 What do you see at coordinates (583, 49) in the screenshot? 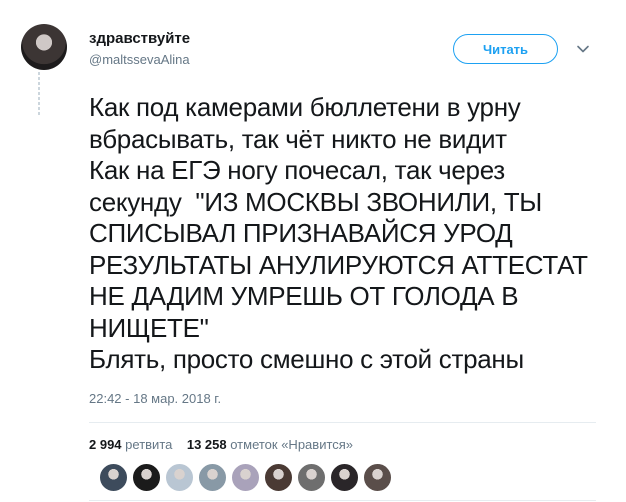
I see `chevron-down-icon` at bounding box center [583, 49].